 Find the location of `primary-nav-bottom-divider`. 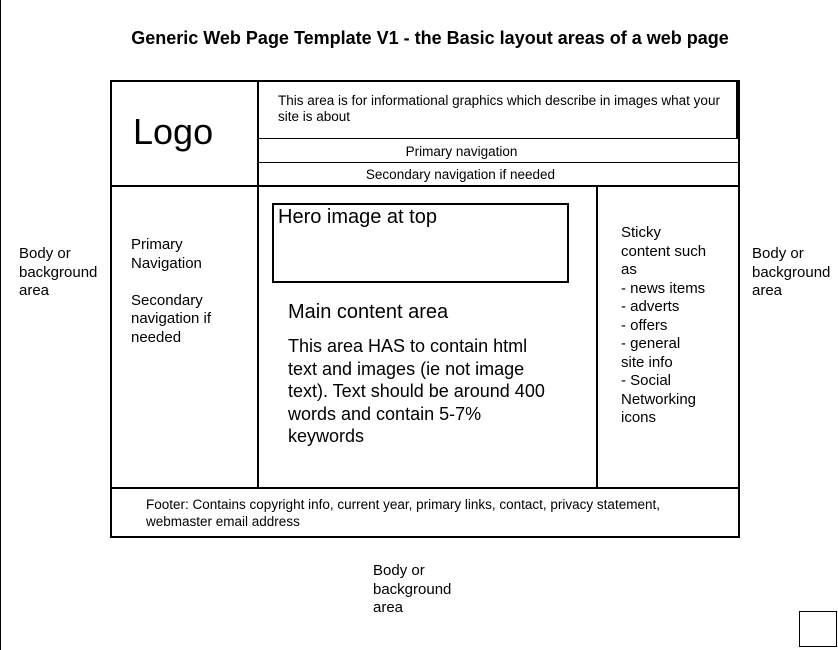

primary-nav-bottom-divider is located at coordinates (498, 162).